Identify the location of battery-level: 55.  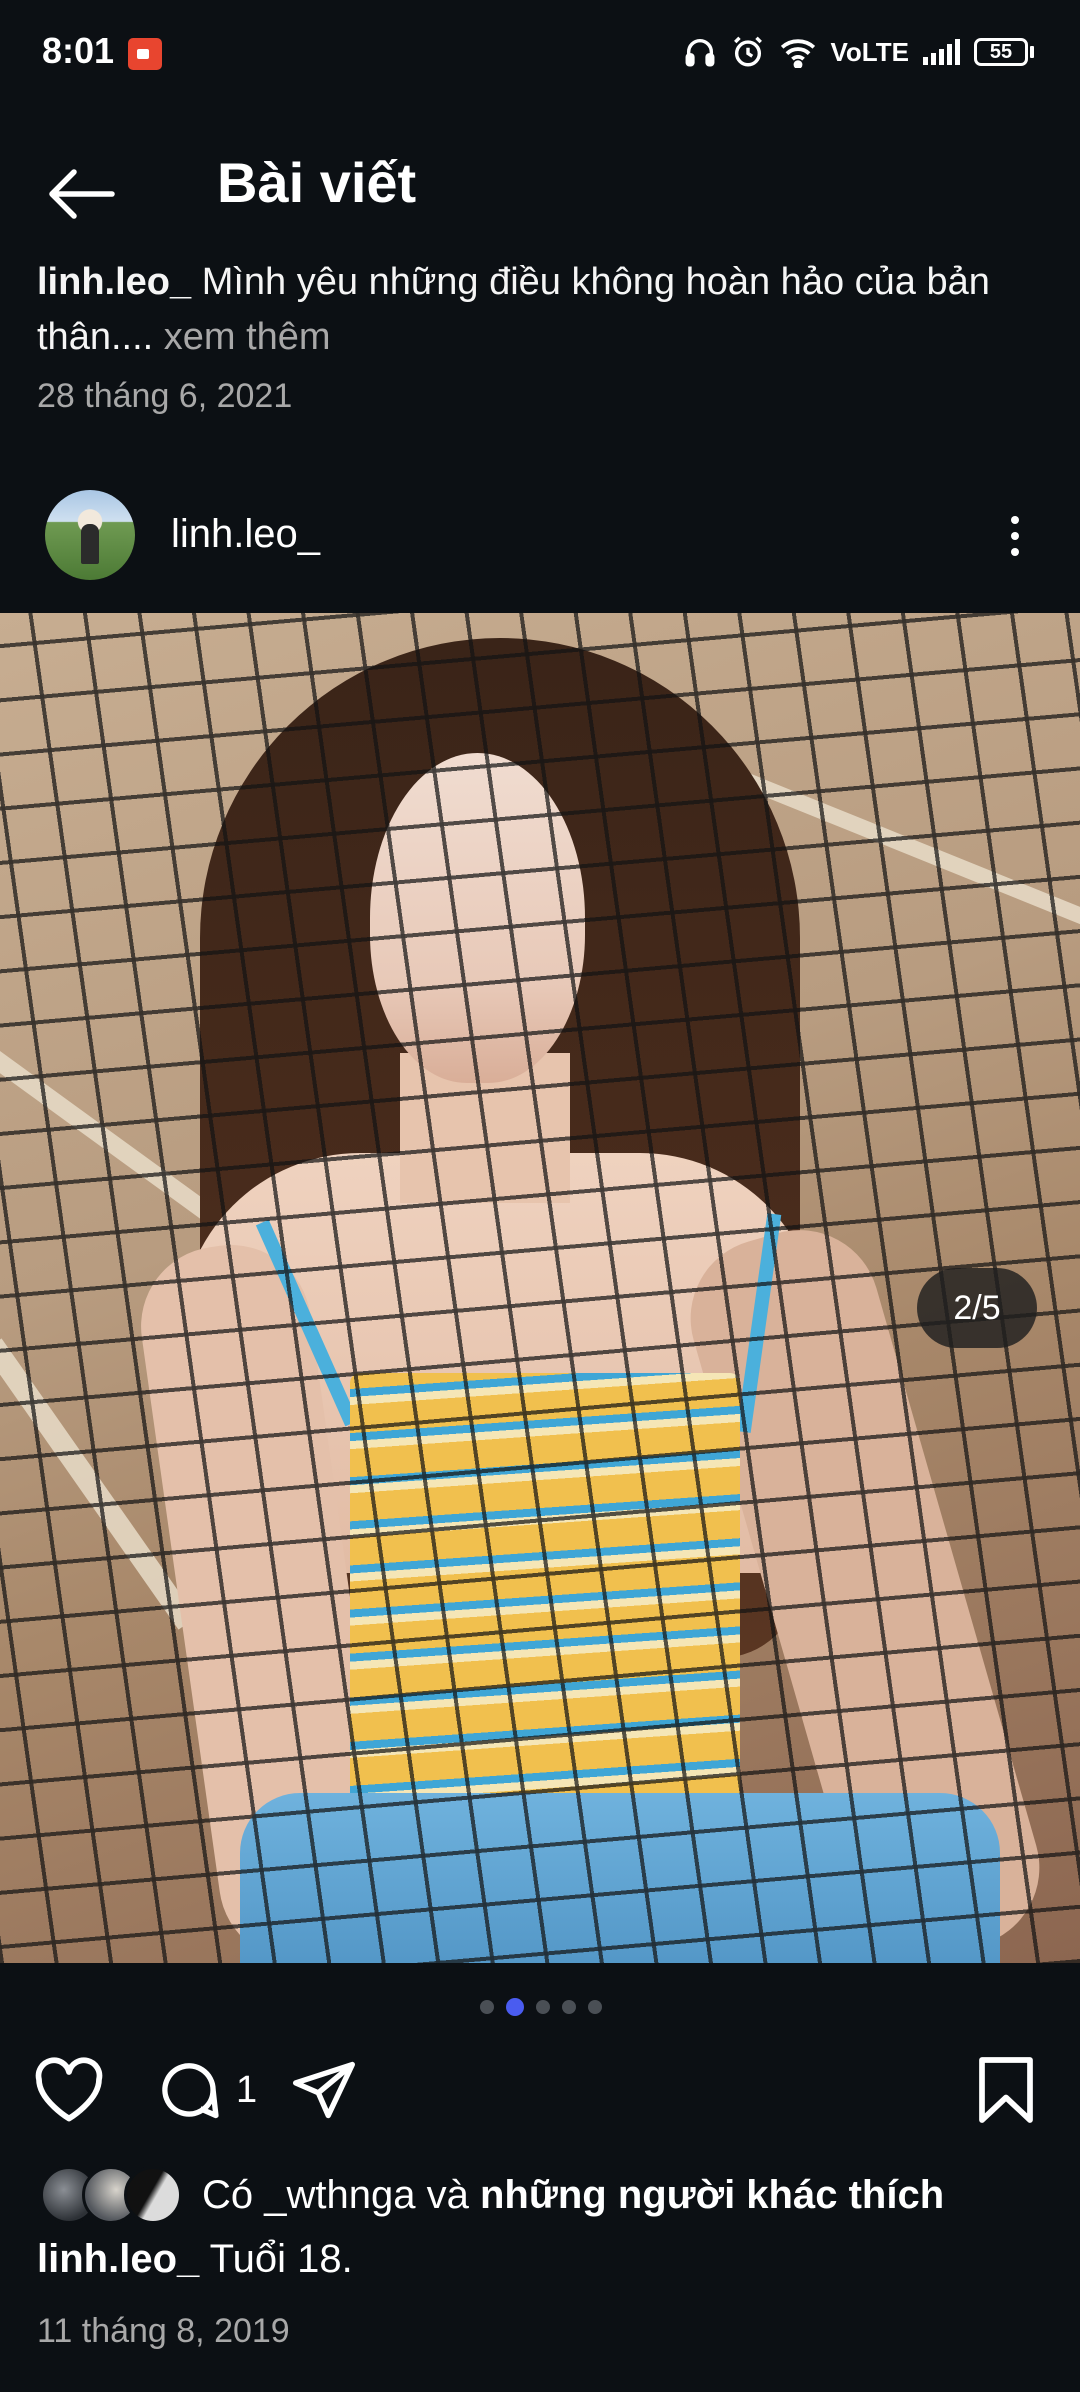
(1001, 52).